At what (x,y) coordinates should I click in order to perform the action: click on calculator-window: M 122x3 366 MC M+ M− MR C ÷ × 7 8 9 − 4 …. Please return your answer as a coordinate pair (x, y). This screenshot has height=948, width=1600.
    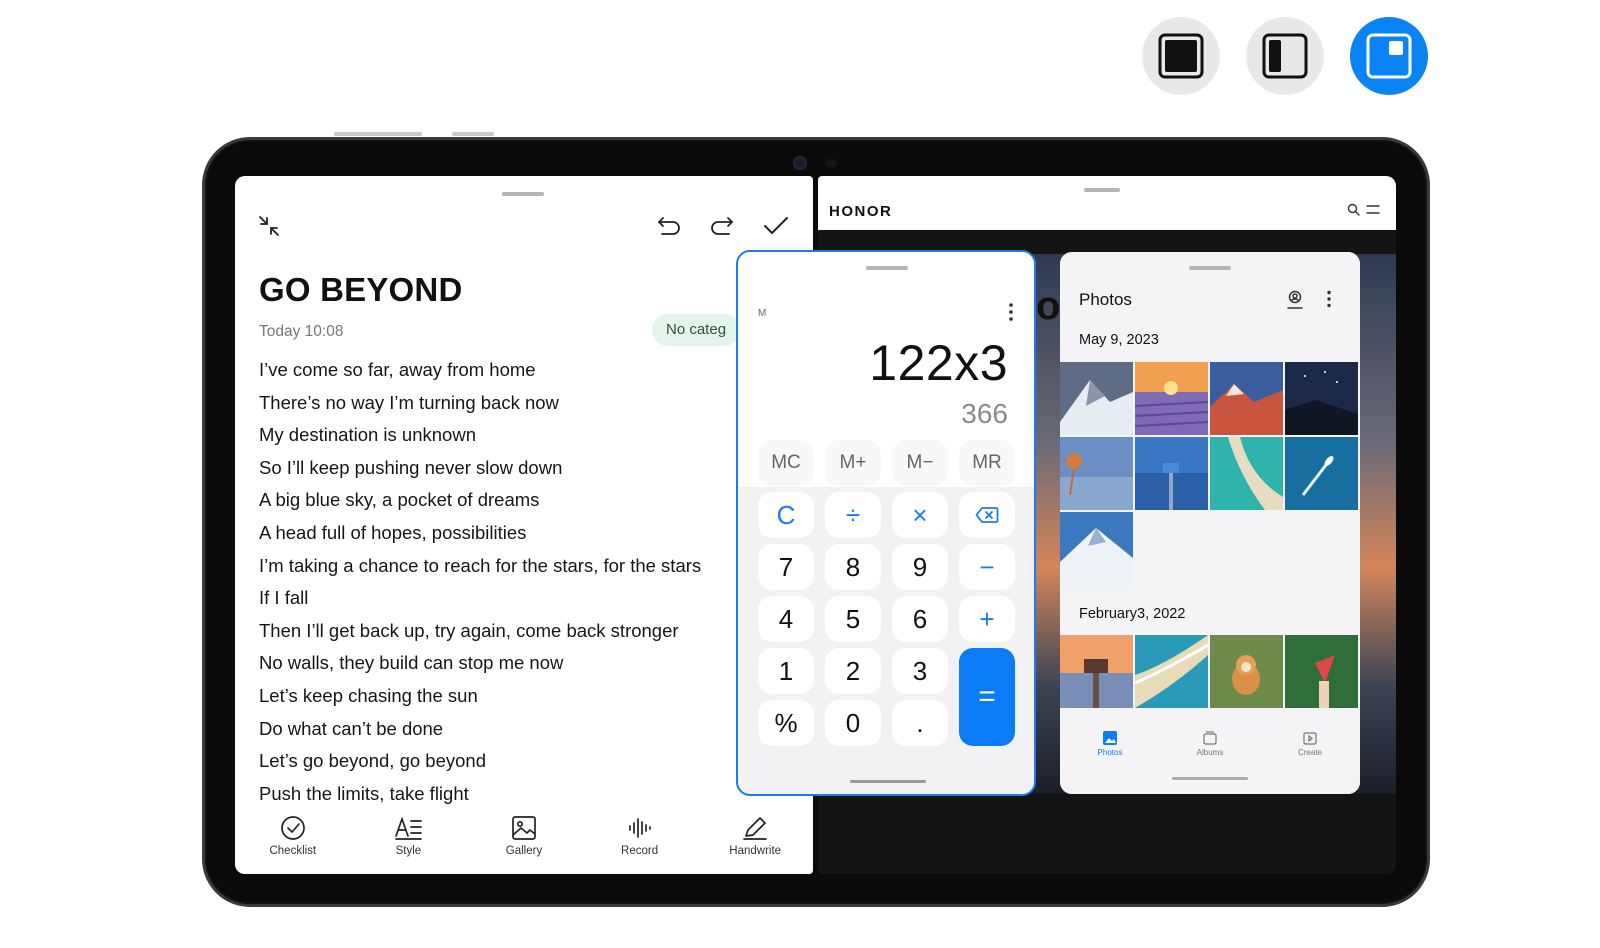
    Looking at the image, I should click on (886, 523).